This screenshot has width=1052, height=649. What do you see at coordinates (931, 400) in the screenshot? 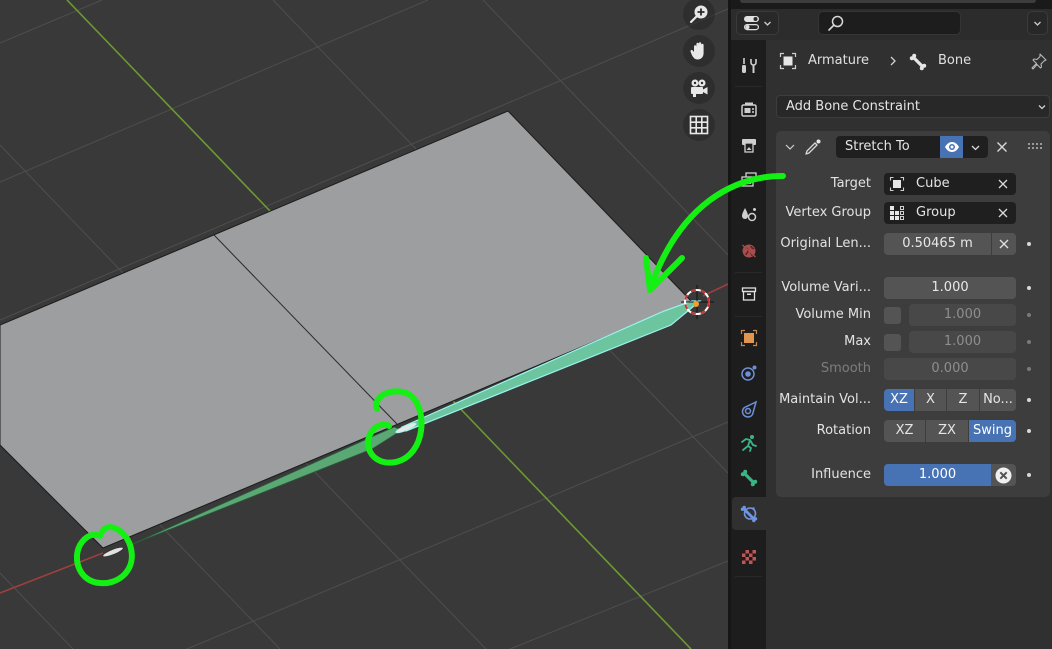
I see `maintain-volume-option-x: X` at bounding box center [931, 400].